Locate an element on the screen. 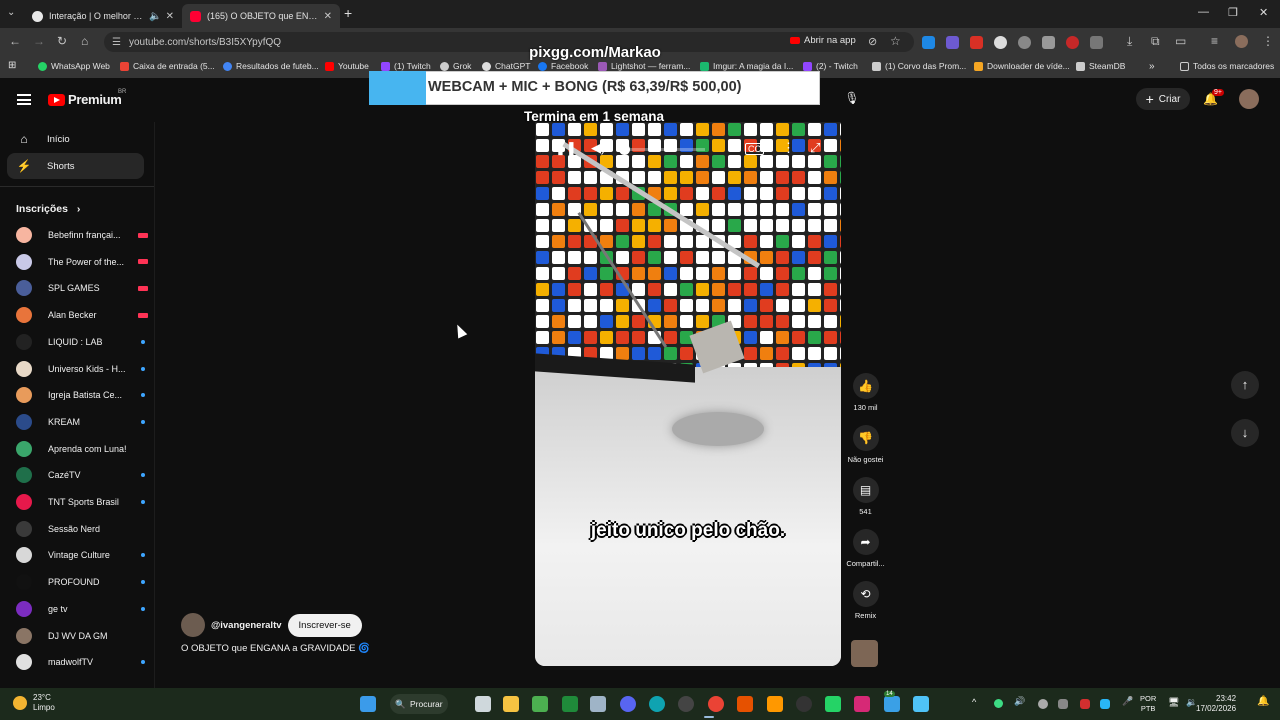 The height and width of the screenshot is (720, 1280). tab-search-icon: ≡ is located at coordinates (1214, 41).